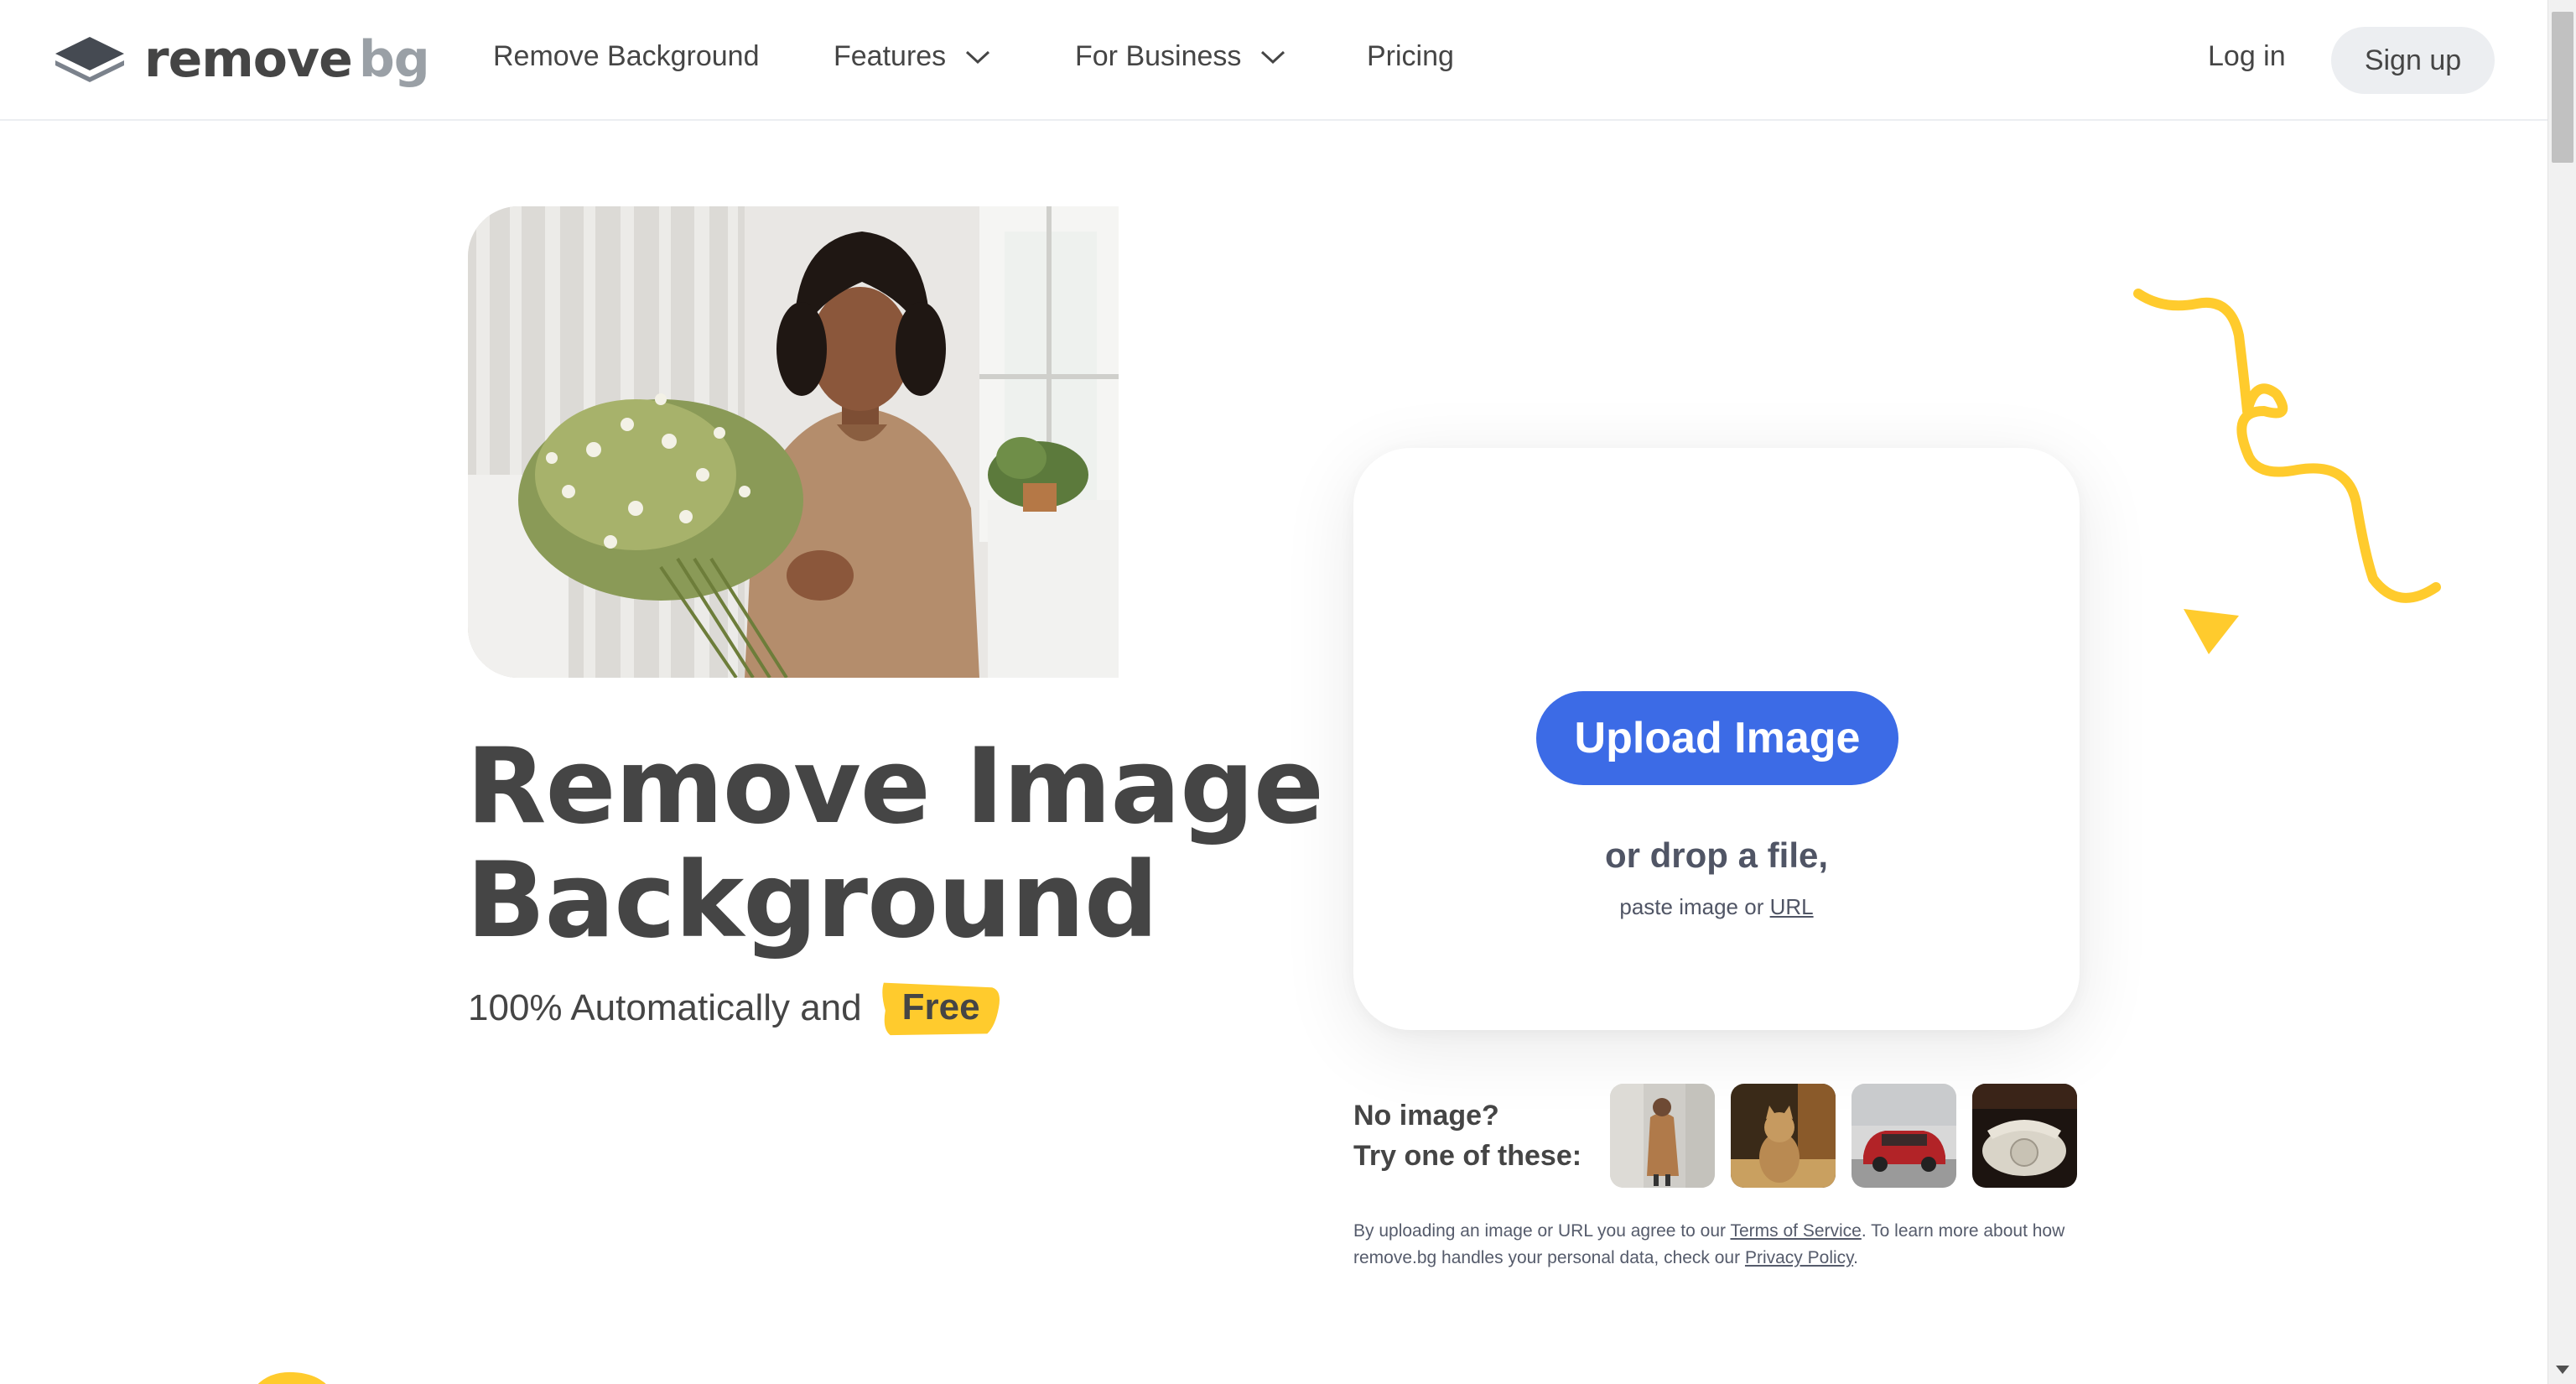 Image resolution: width=2576 pixels, height=1384 pixels. Describe the element at coordinates (1158, 56) in the screenshot. I see `nav-for-business-label: For Business` at that location.